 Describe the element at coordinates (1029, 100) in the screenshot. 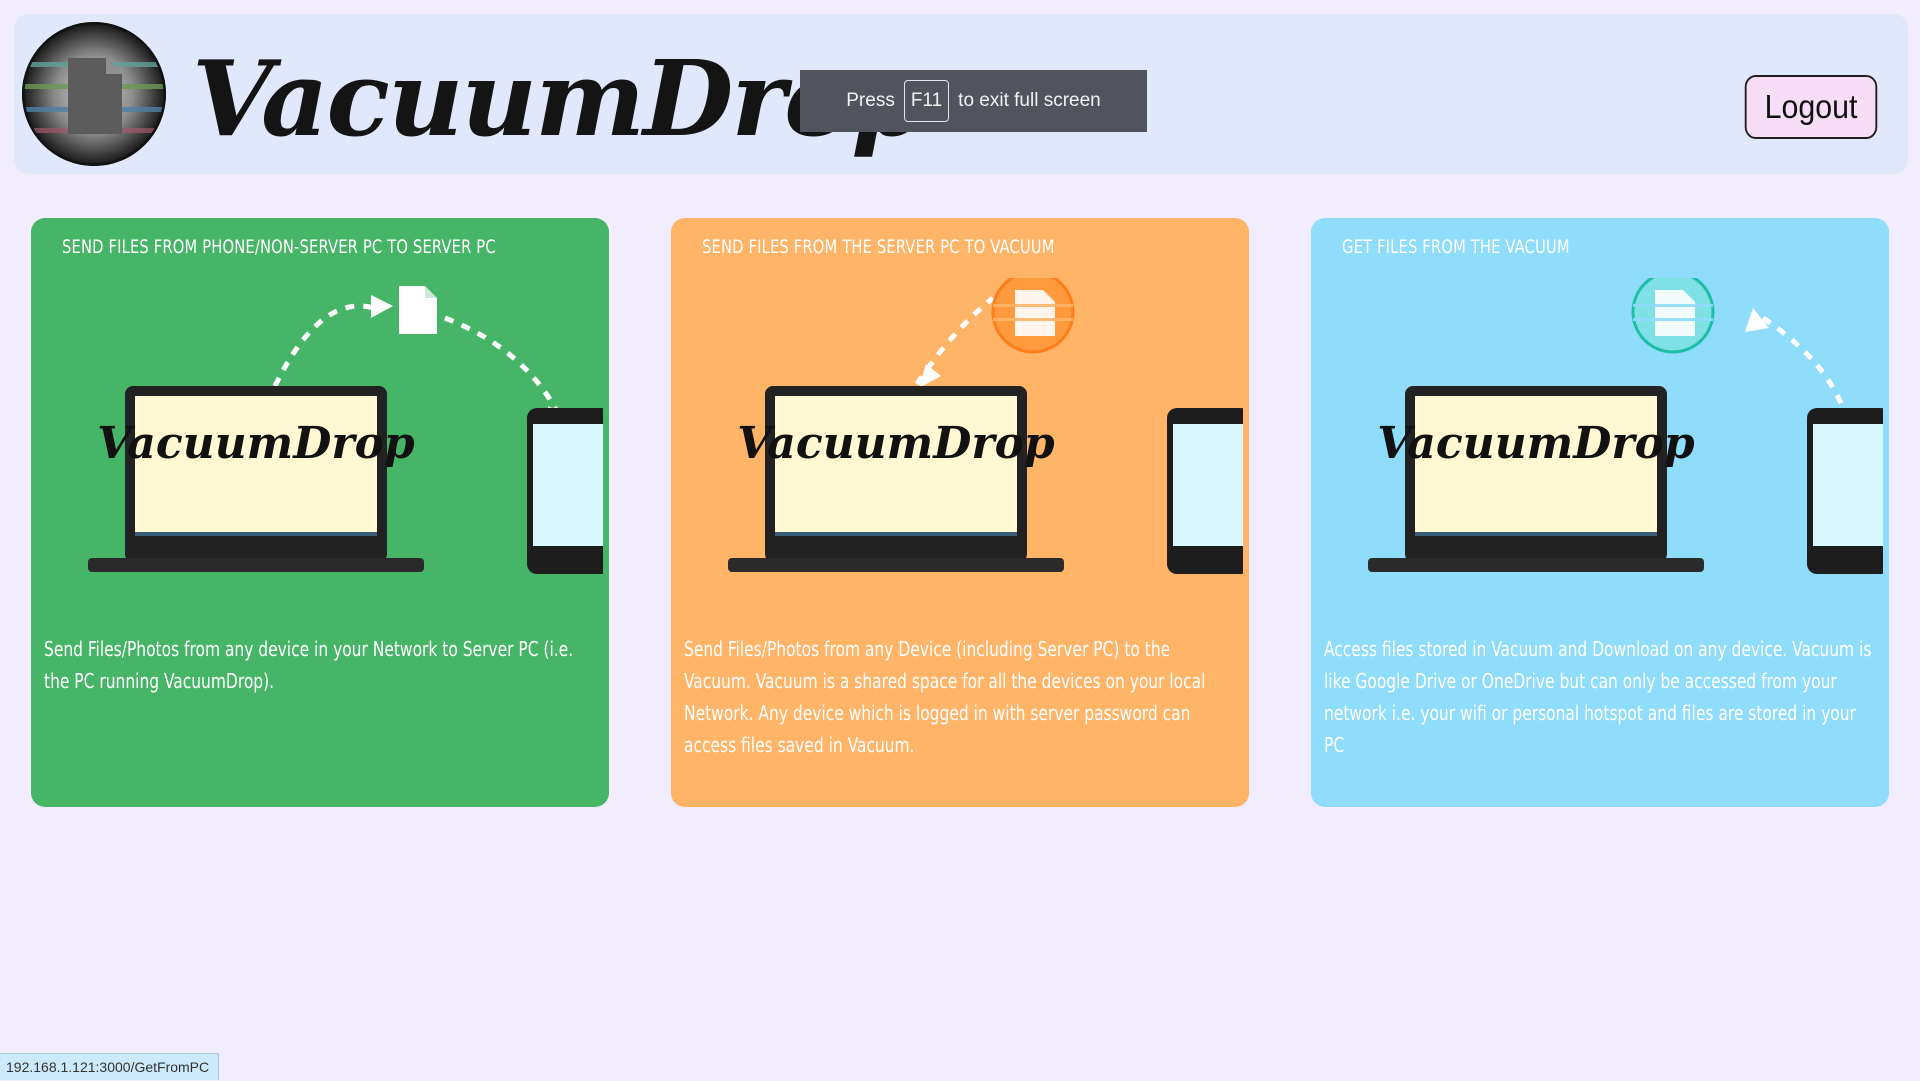

I see `fullscreen-hint-suffix: to exit full screen` at that location.